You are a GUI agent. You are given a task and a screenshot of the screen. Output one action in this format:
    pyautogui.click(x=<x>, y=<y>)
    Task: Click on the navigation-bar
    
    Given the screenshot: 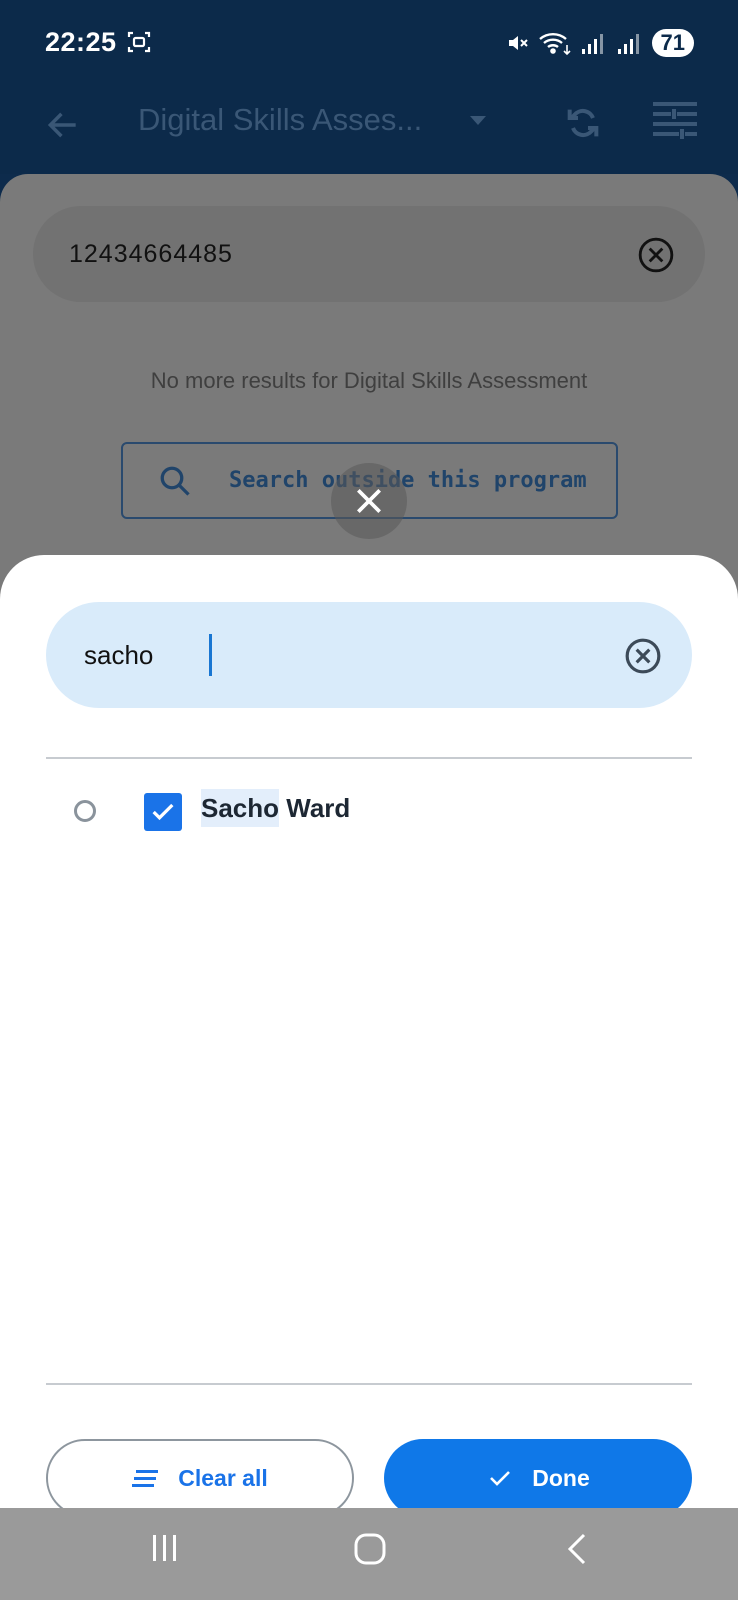 What is the action you would take?
    pyautogui.click(x=369, y=1554)
    